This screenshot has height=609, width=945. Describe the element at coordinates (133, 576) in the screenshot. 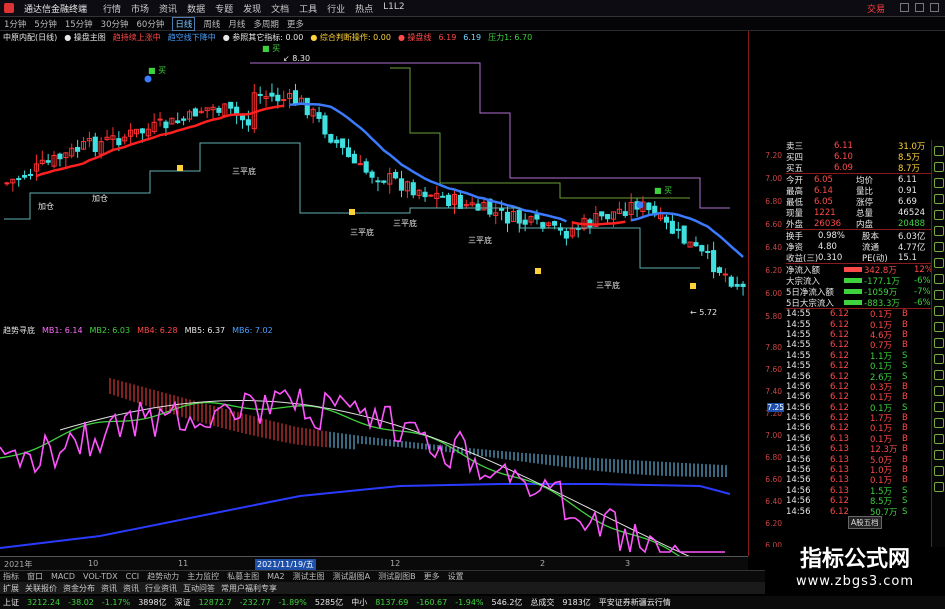

I see `indicator-tab: CCI` at that location.